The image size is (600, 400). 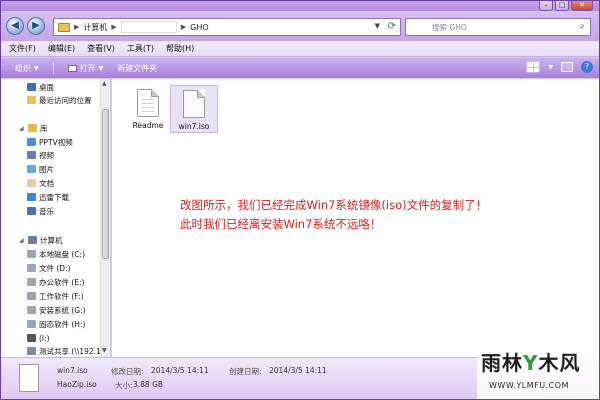 I want to click on menu-edit: 编辑(E), so click(x=61, y=48).